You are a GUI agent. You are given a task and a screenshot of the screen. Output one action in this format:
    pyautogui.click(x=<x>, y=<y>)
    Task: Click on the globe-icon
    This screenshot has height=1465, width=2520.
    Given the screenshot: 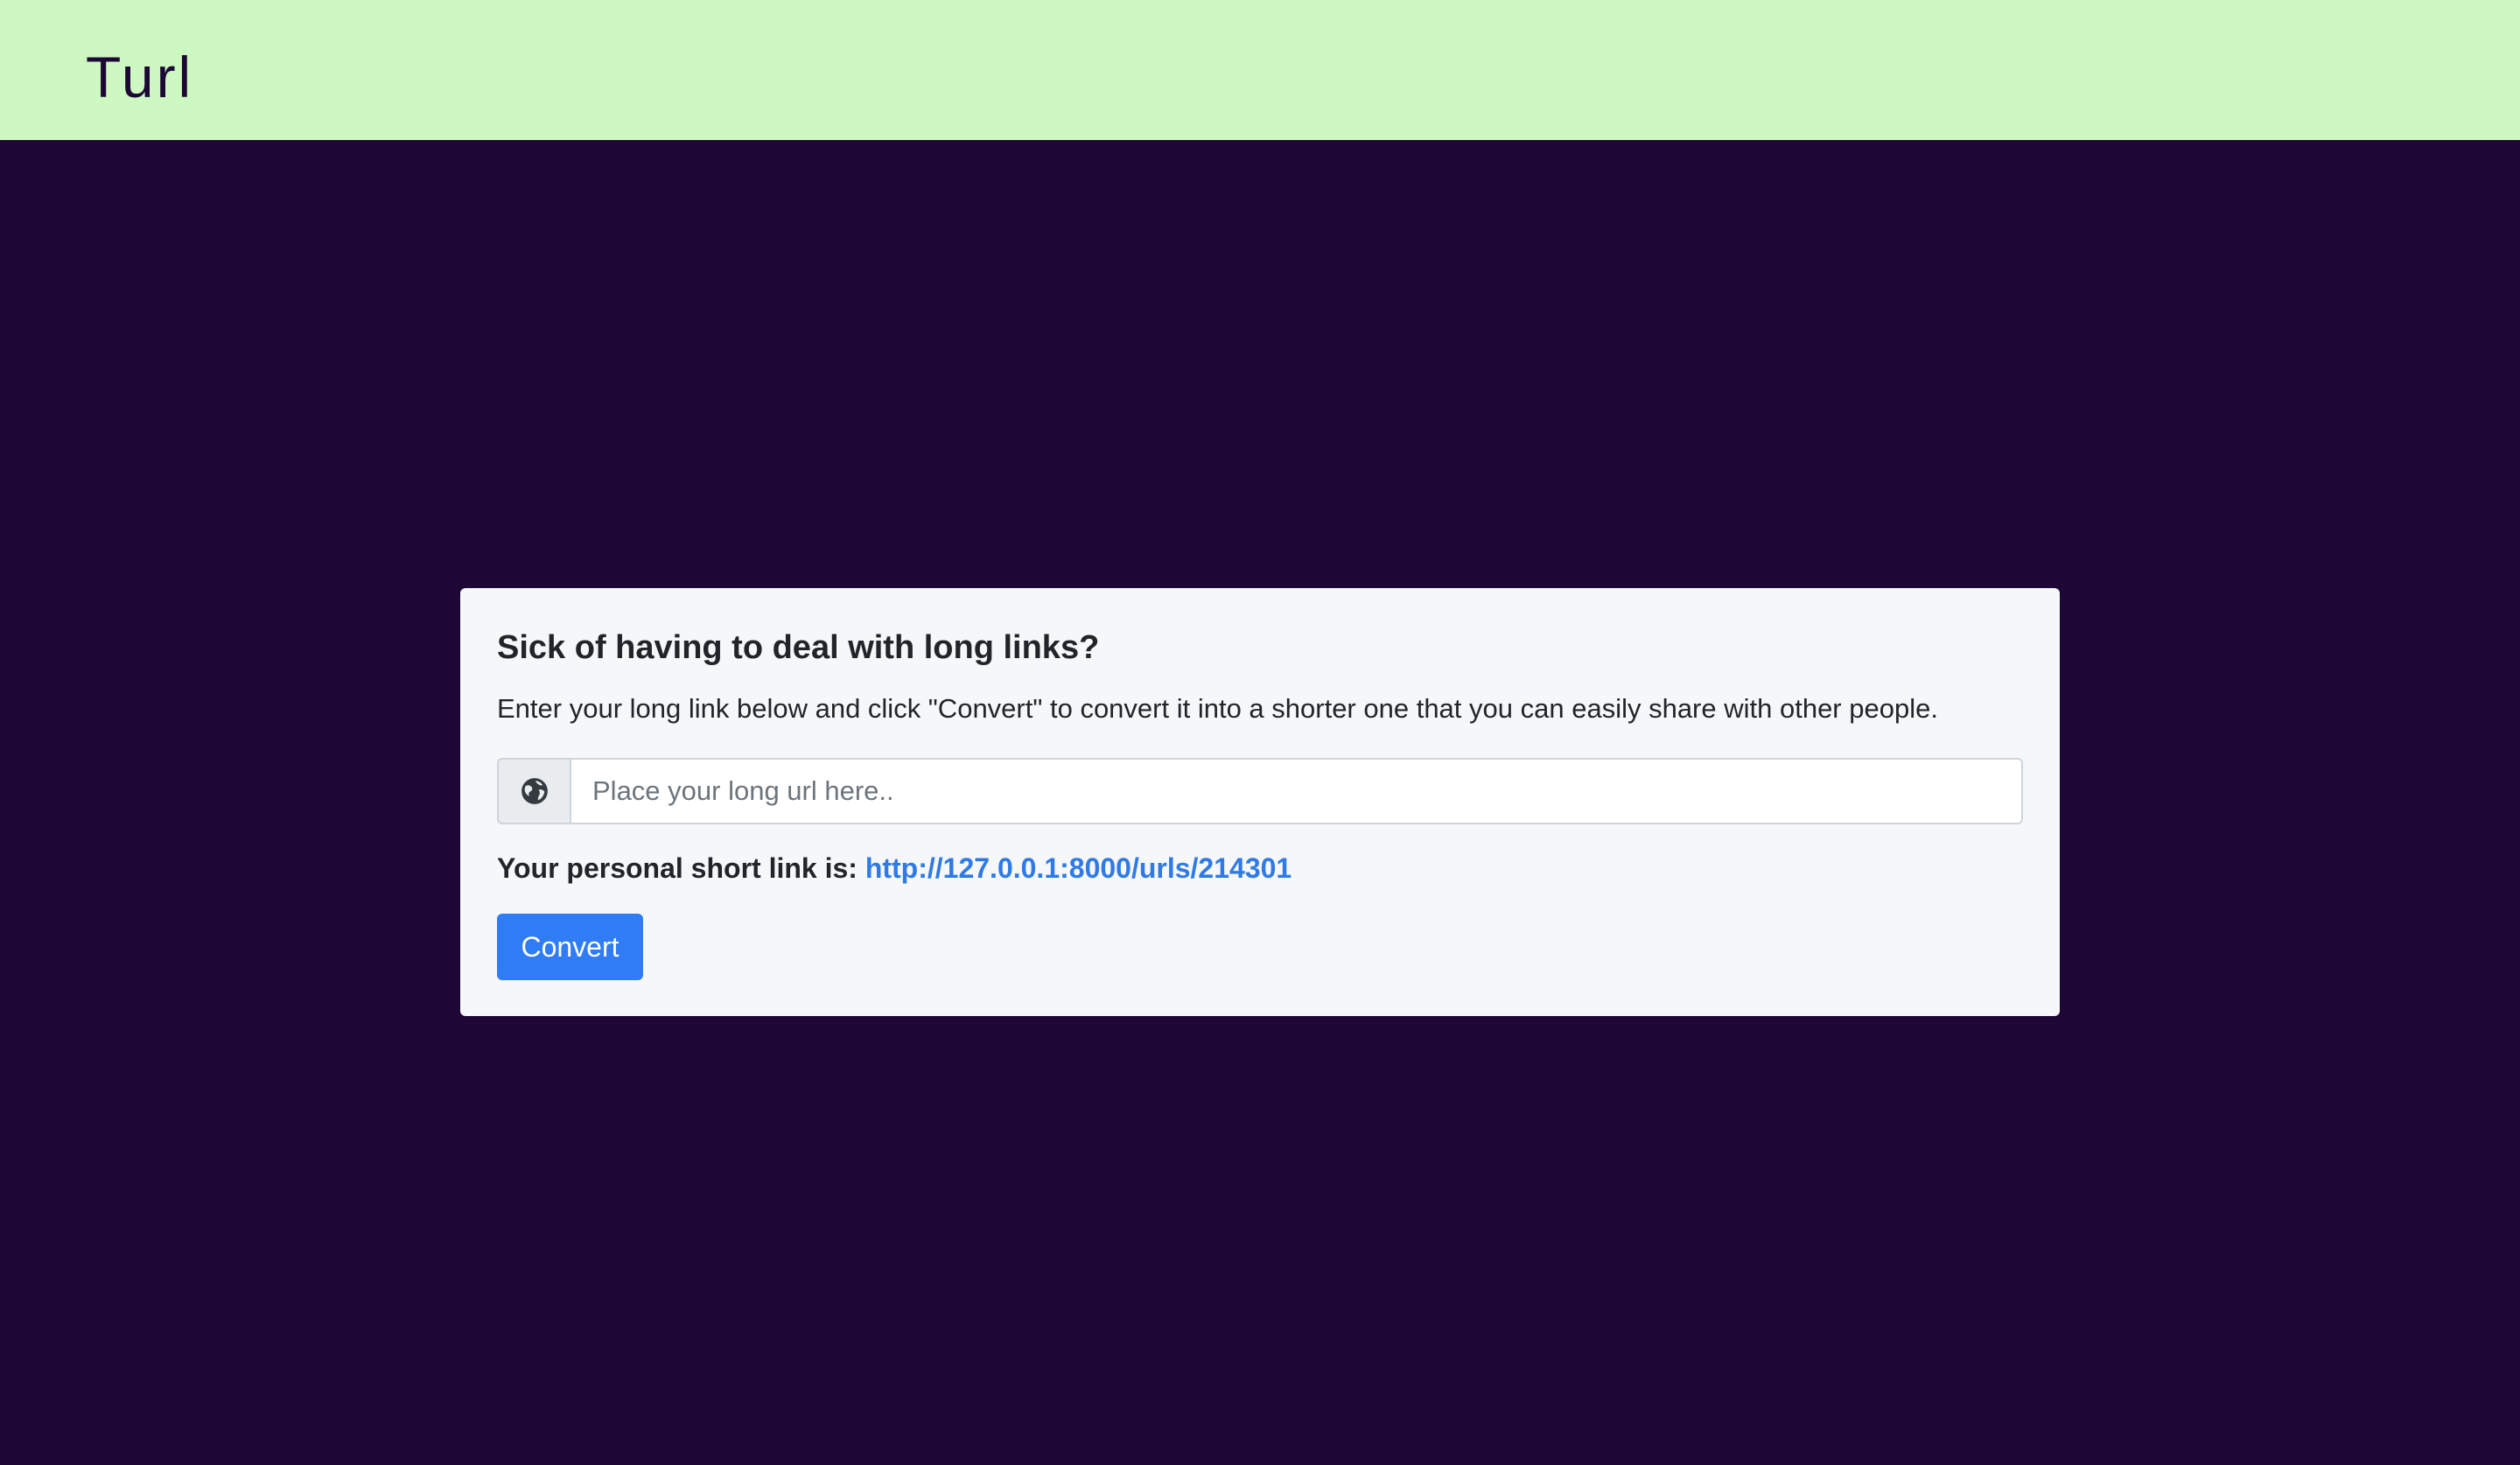 What is the action you would take?
    pyautogui.click(x=533, y=791)
    